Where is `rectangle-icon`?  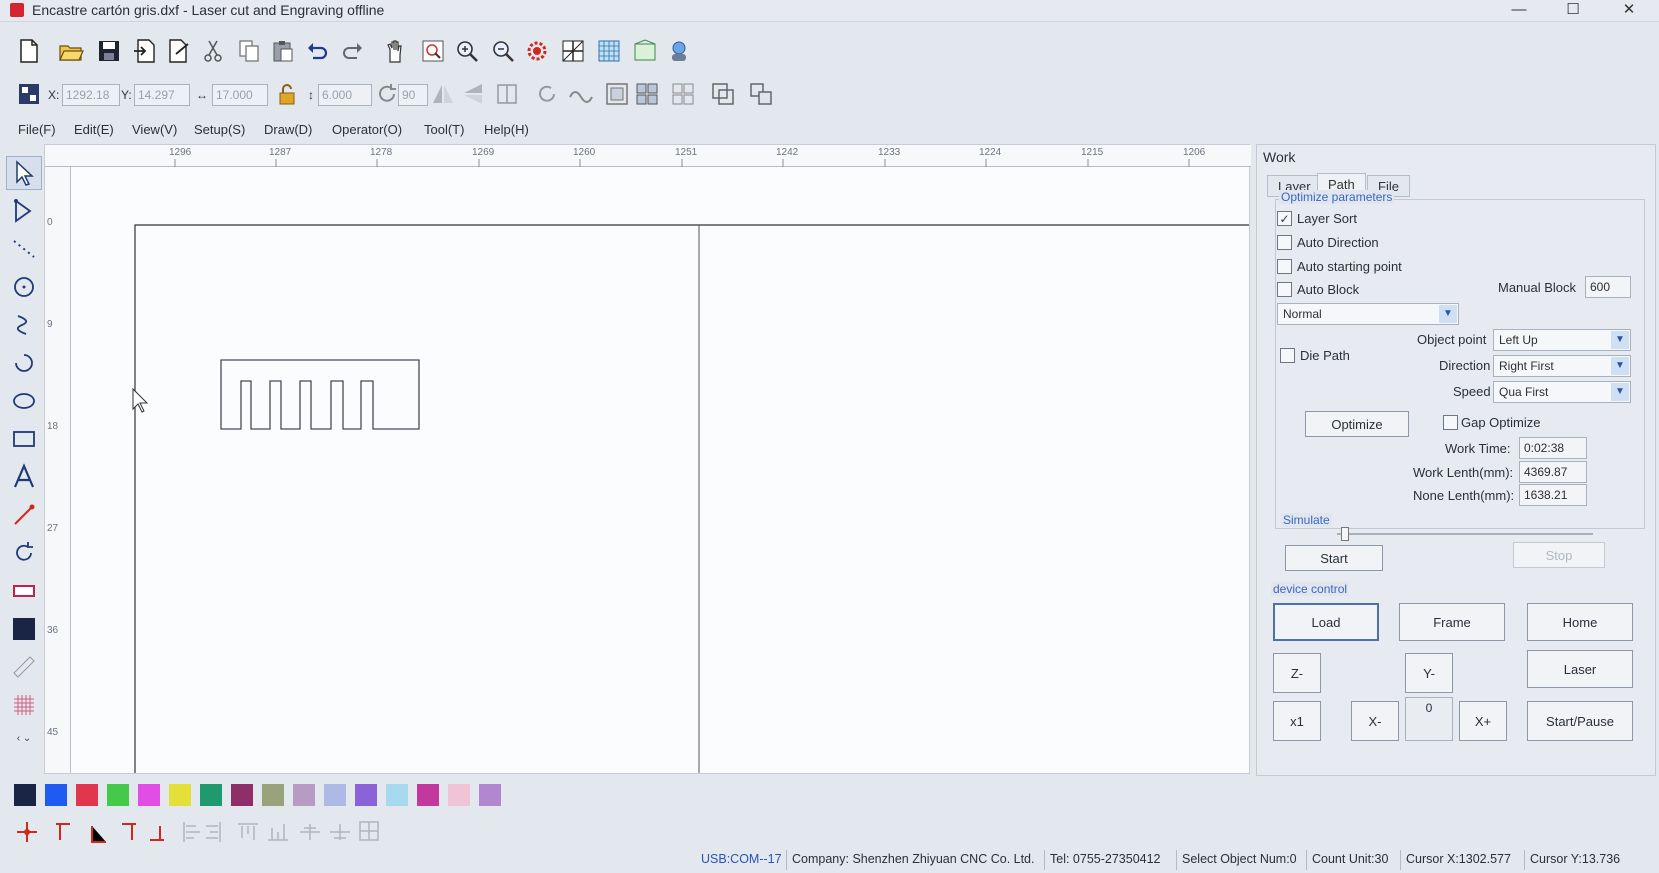
rectangle-icon is located at coordinates (24, 439).